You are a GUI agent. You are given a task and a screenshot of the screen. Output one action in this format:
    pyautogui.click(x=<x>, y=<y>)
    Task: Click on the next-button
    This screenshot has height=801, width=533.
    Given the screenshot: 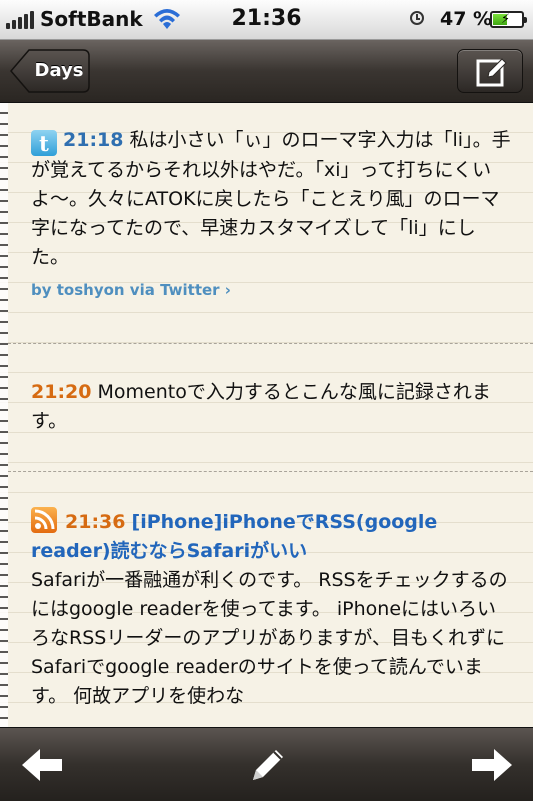 What is the action you would take?
    pyautogui.click(x=491, y=765)
    